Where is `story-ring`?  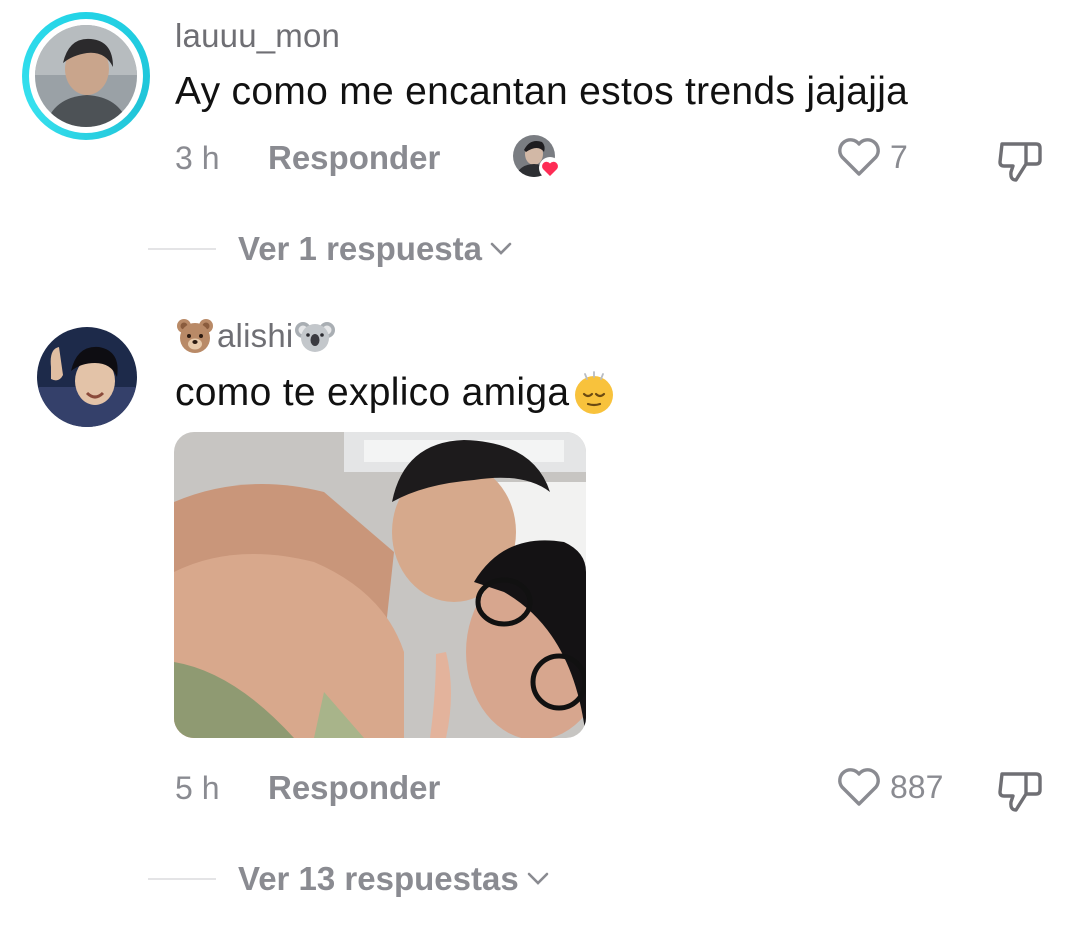 story-ring is located at coordinates (86, 76).